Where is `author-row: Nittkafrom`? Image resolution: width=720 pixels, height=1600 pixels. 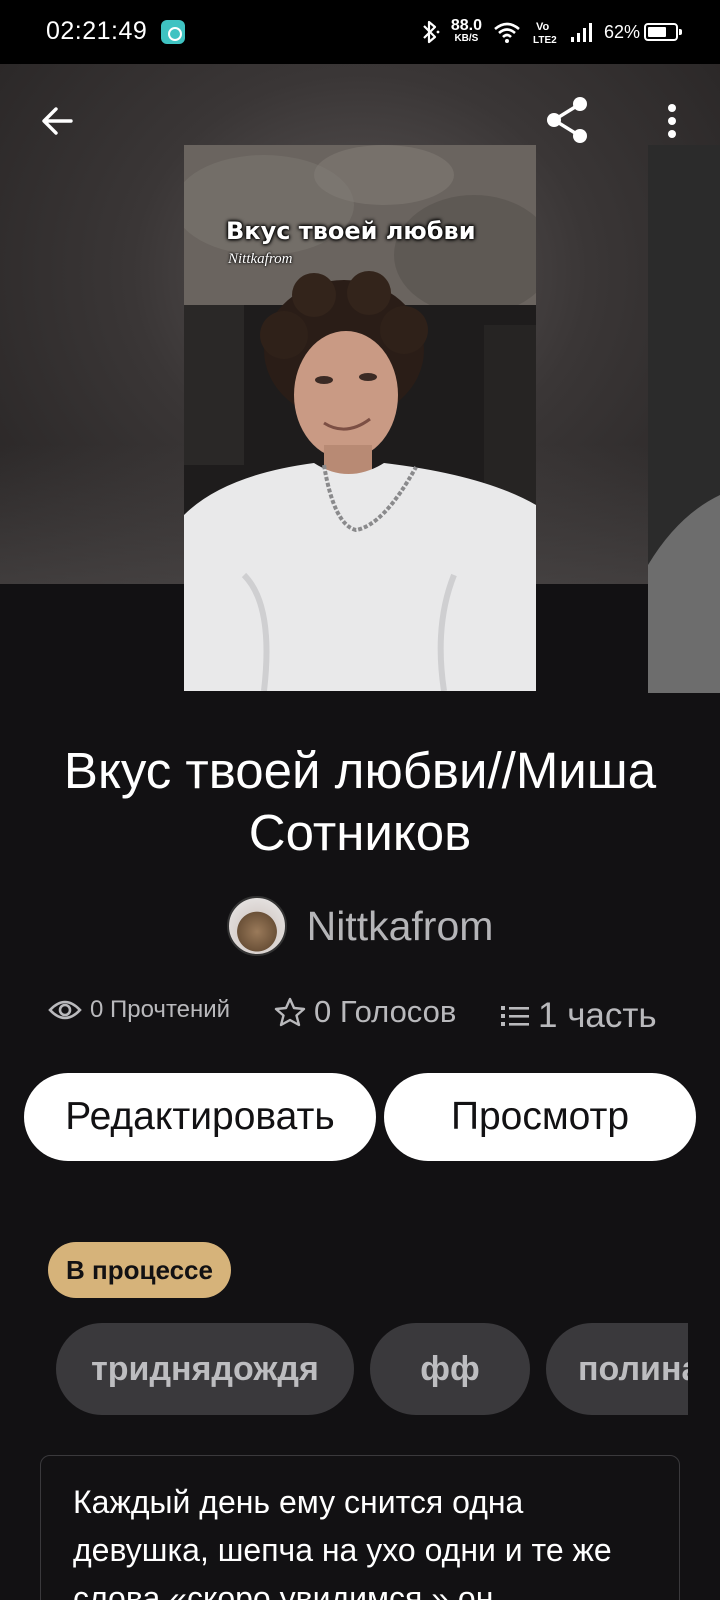
author-row: Nittkafrom is located at coordinates (360, 926).